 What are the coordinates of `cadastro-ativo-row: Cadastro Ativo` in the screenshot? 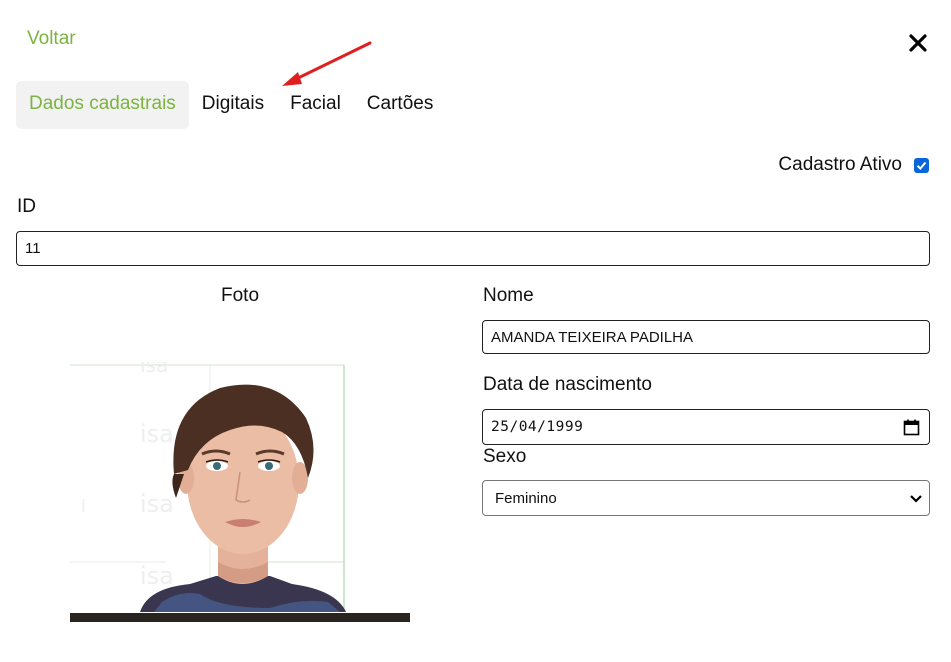 It's located at (853, 165).